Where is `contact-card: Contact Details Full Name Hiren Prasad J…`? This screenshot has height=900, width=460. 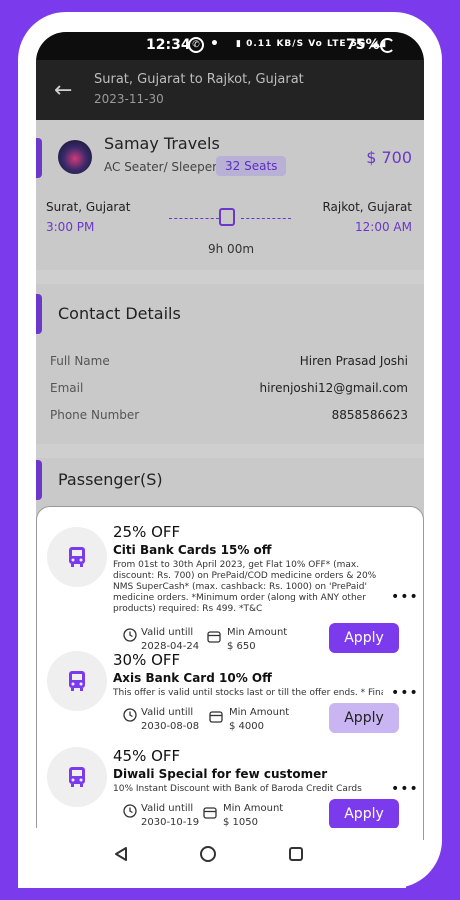
contact-card: Contact Details Full Name Hiren Prasad J… is located at coordinates (230, 364).